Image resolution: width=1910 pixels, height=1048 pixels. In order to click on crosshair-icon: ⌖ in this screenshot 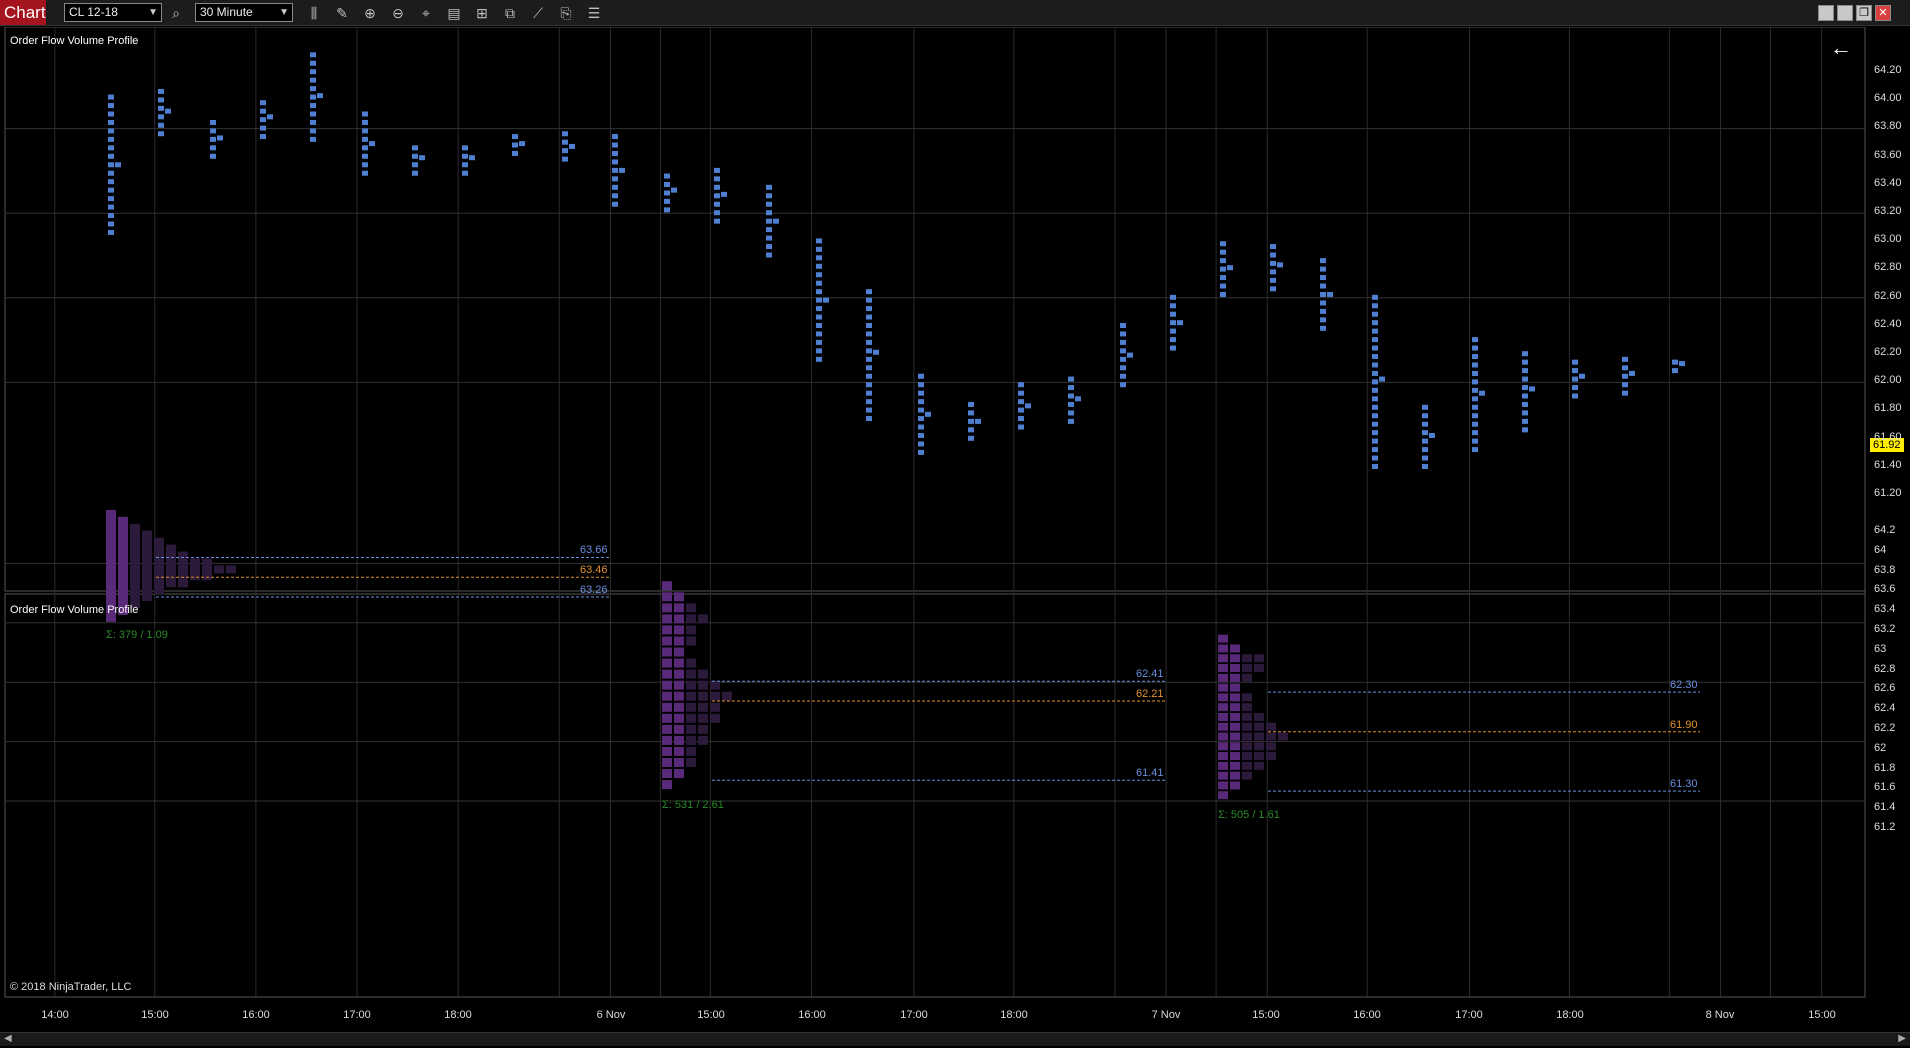, I will do `click(426, 13)`.